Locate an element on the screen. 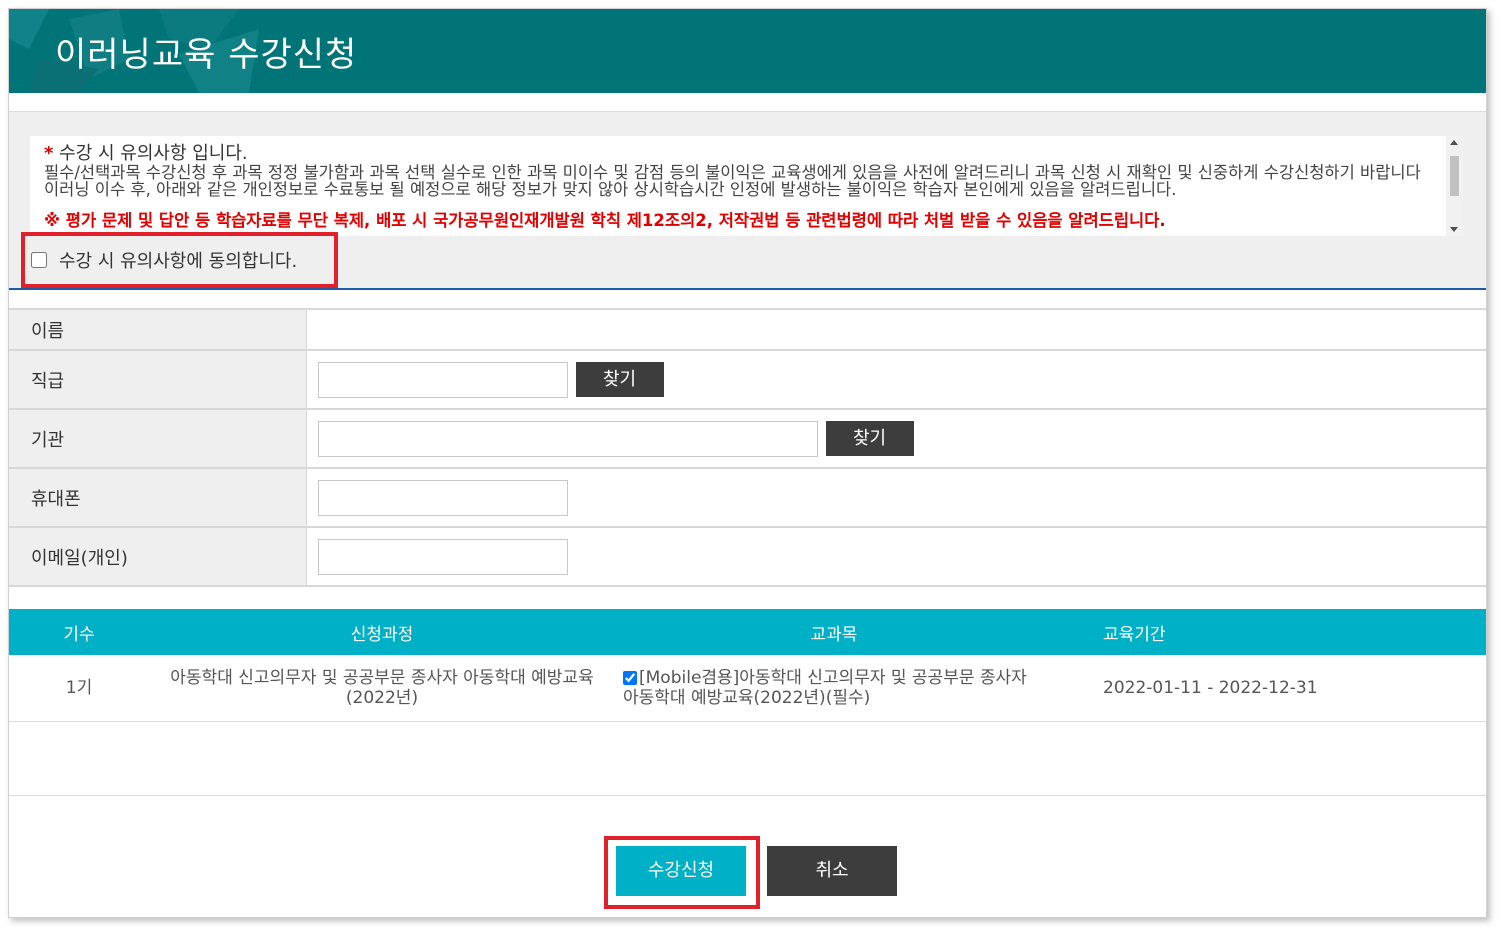 The height and width of the screenshot is (930, 1500). form-row-org: 기관 찾기 is located at coordinates (747, 438).